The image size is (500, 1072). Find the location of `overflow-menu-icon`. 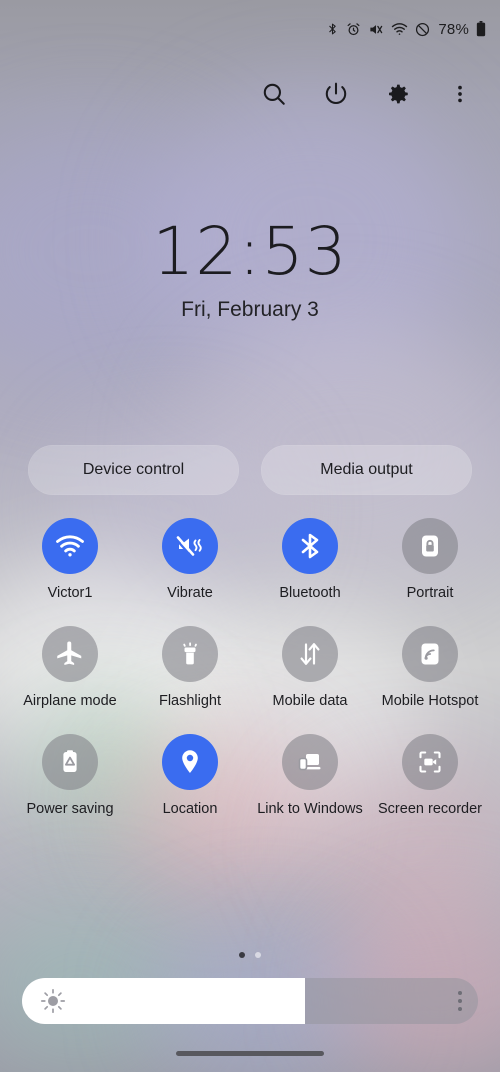

overflow-menu-icon is located at coordinates (460, 94).